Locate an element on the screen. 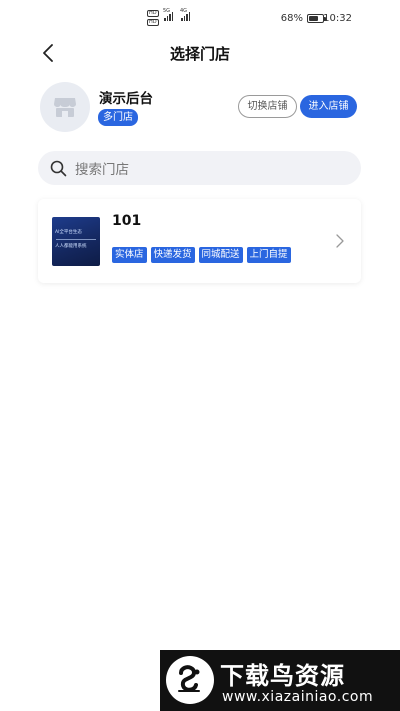 This screenshot has width=400, height=711. watermark-url: www.xiazainiao.com is located at coordinates (298, 697).